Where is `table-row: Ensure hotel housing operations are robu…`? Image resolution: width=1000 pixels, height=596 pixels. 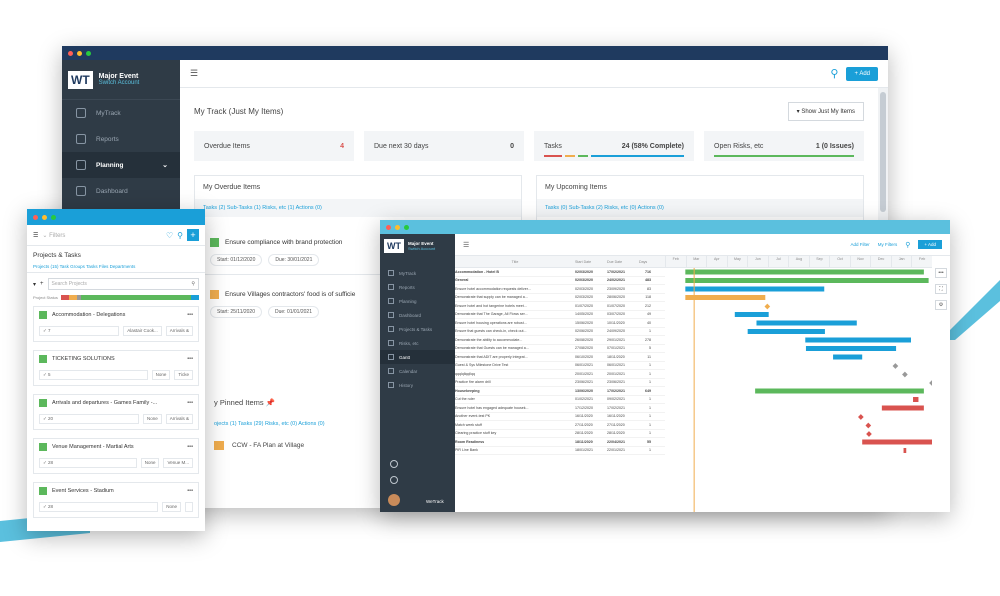
table-row: Ensure hotel housing operations are robu… is located at coordinates (560, 323).